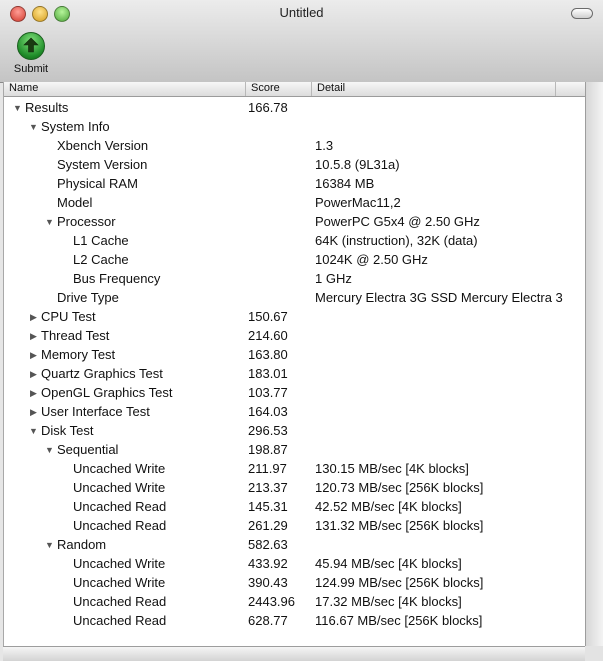 Image resolution: width=603 pixels, height=661 pixels. What do you see at coordinates (279, 89) in the screenshot?
I see `column-header-score: Score` at bounding box center [279, 89].